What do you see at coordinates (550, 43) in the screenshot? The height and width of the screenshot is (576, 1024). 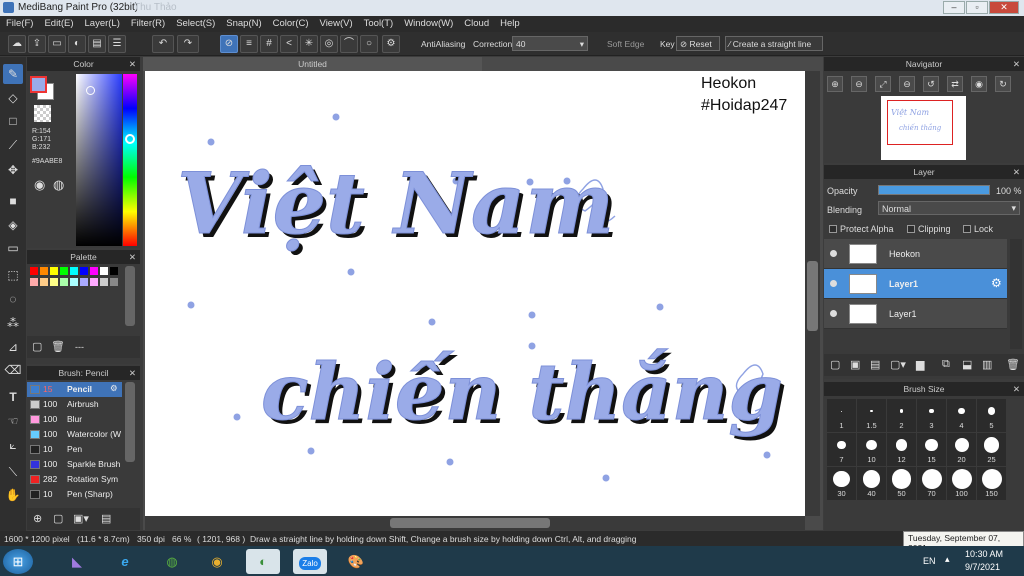 I see `correction-select: 40 ▾` at bounding box center [550, 43].